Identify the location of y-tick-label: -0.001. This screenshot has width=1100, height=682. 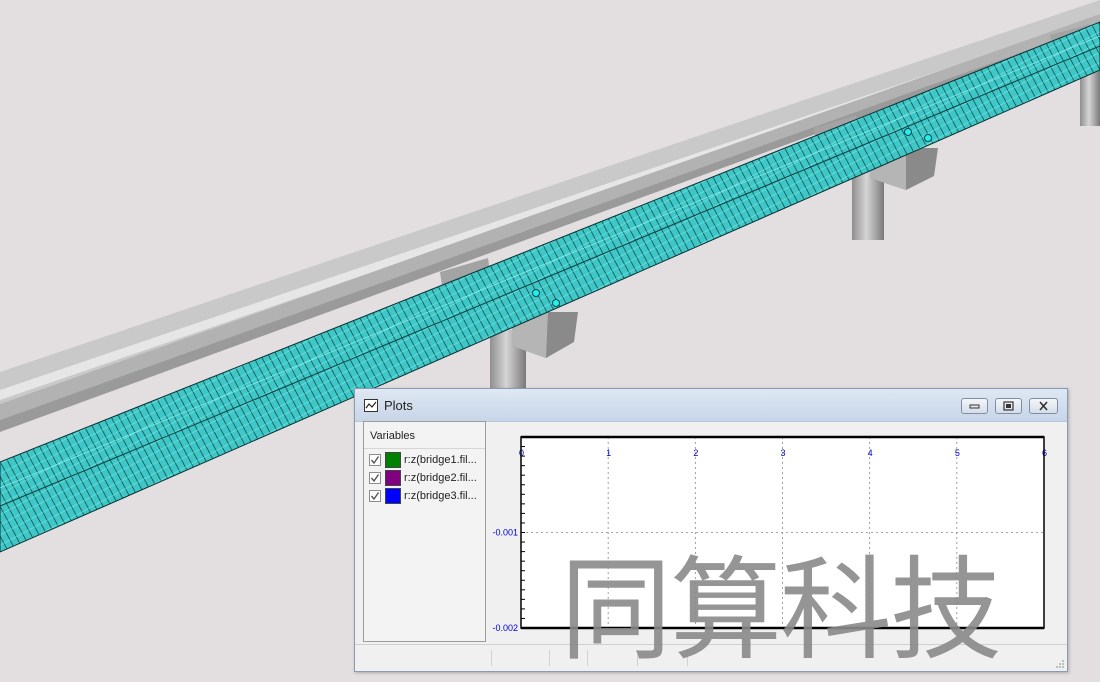
(505, 533).